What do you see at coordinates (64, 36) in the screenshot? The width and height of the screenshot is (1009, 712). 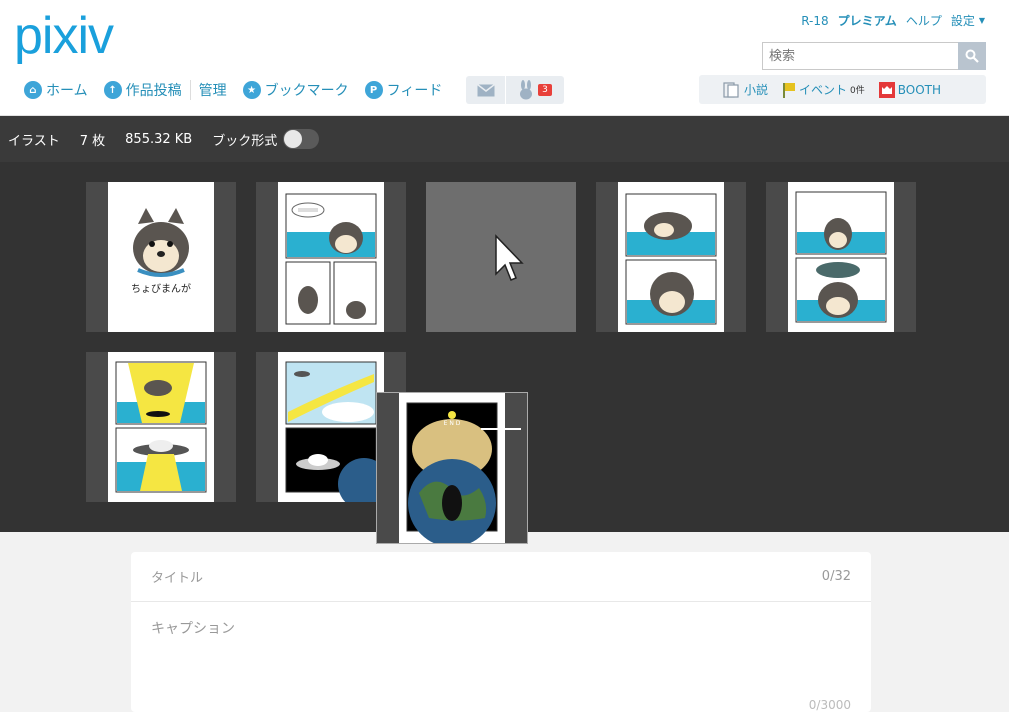 I see `pixiv-logo: pixiv` at bounding box center [64, 36].